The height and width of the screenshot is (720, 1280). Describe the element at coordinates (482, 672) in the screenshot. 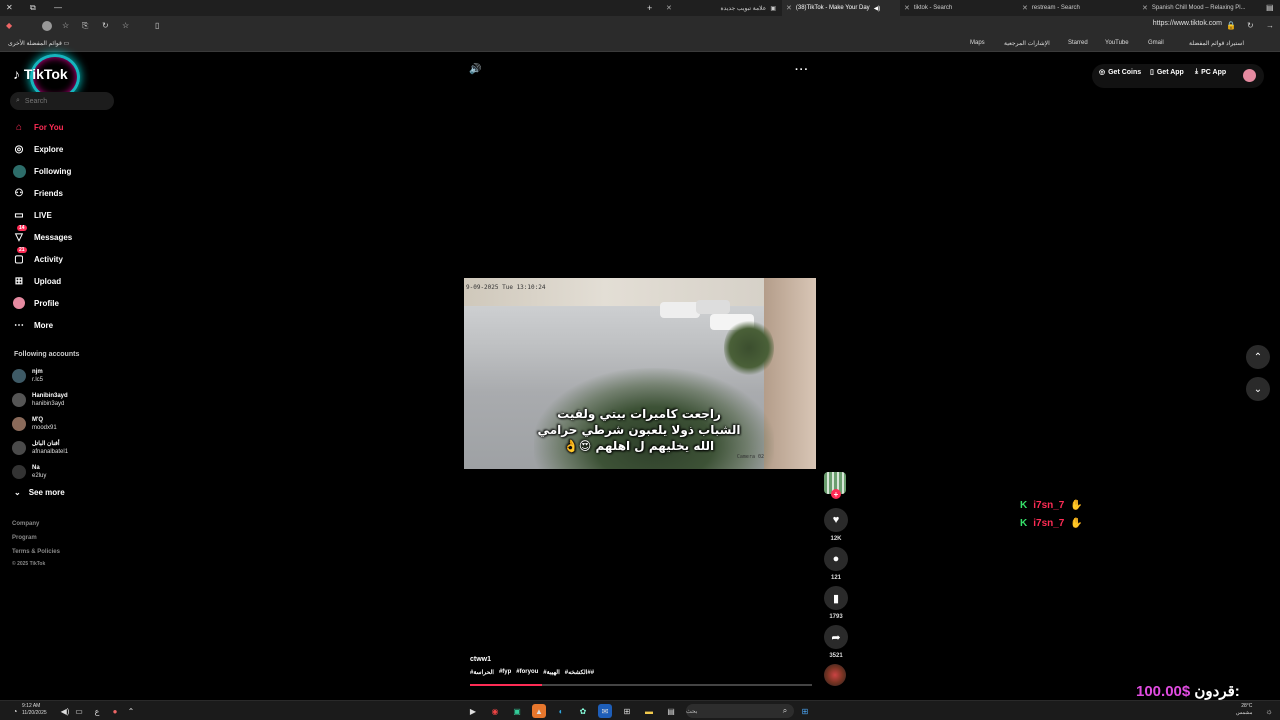

I see `hashtag: #الحراسة` at that location.